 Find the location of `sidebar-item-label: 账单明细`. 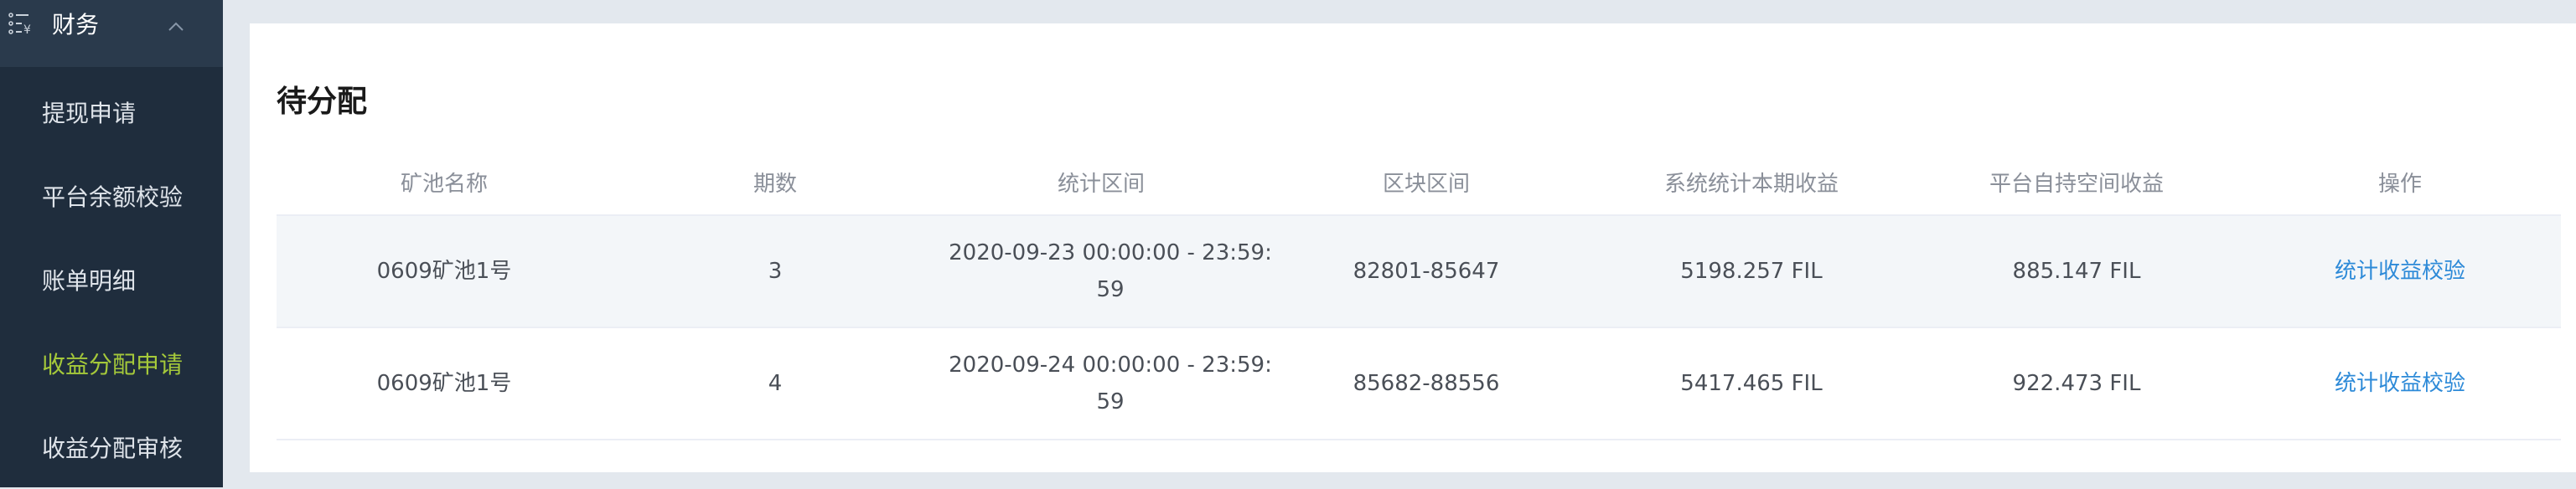

sidebar-item-label: 账单明细 is located at coordinates (89, 281).